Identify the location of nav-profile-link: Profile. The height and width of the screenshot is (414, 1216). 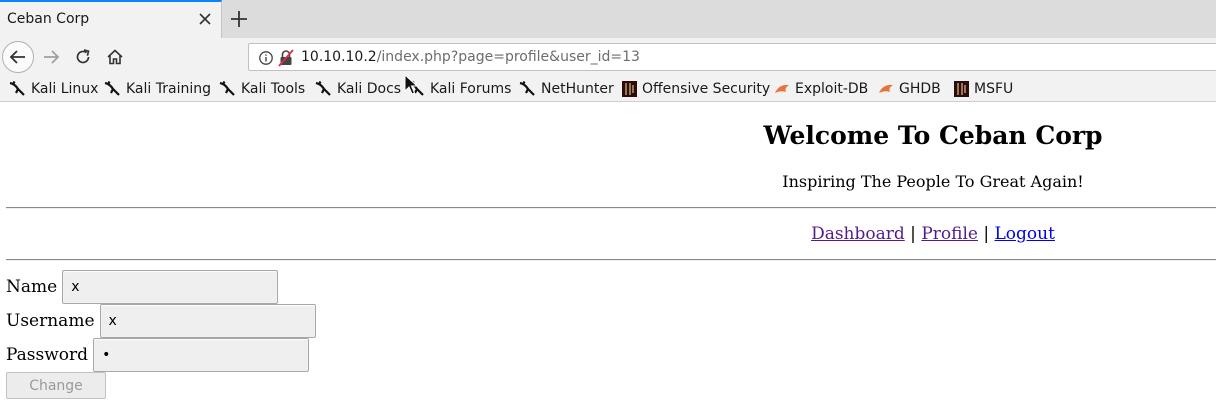
(949, 234).